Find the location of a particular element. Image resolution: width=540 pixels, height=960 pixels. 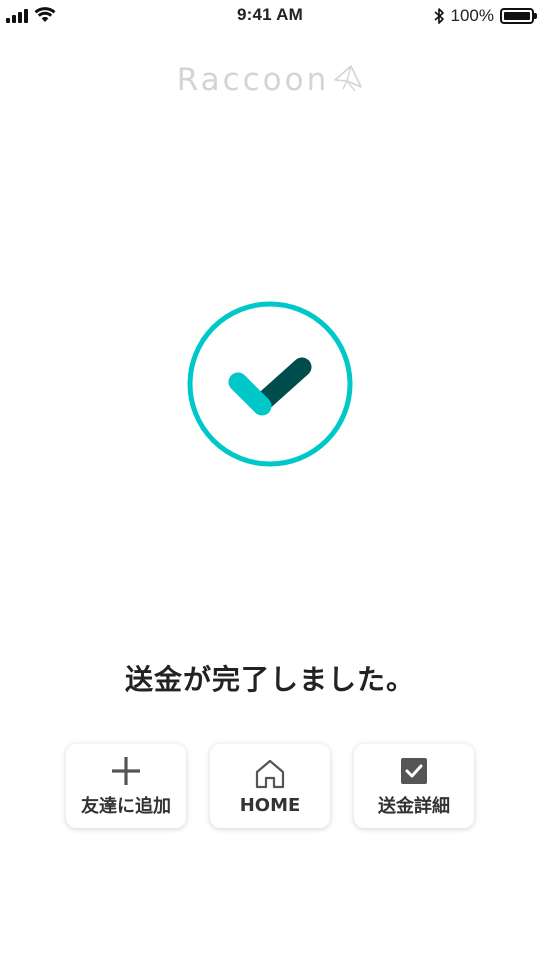

completion-message: 送金が完了しました。 is located at coordinates (269, 679).